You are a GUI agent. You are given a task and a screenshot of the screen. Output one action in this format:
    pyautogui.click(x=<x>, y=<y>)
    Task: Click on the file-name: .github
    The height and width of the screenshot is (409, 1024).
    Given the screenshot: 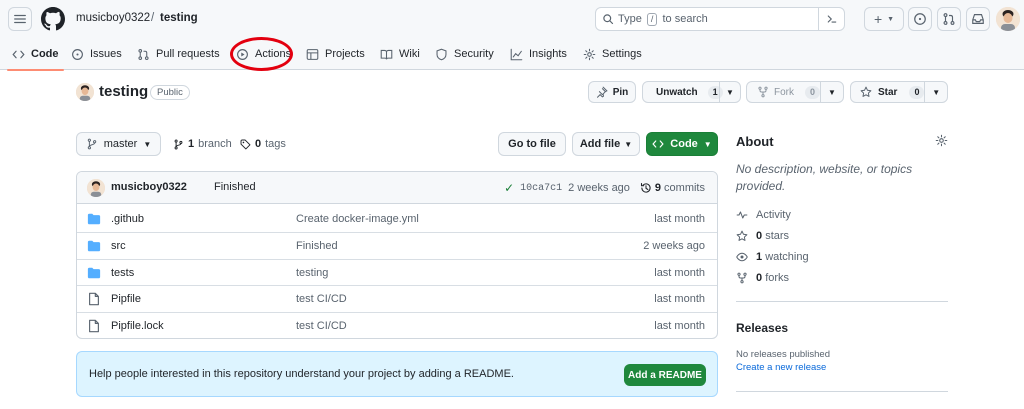 What is the action you would take?
    pyautogui.click(x=127, y=219)
    